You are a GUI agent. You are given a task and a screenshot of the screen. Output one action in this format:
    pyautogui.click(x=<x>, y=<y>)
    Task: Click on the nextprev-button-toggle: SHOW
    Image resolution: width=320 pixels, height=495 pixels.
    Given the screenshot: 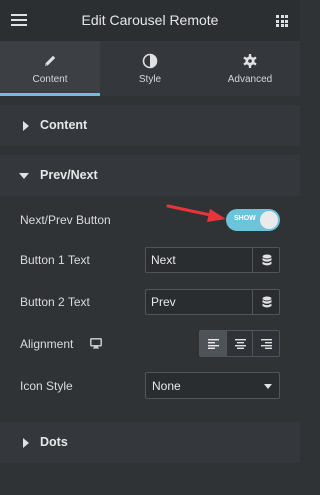 What is the action you would take?
    pyautogui.click(x=253, y=220)
    